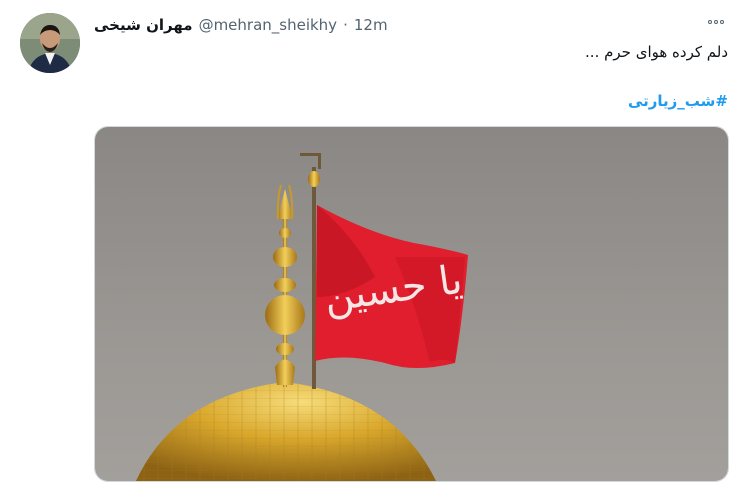 This screenshot has width=748, height=492. What do you see at coordinates (371, 25) in the screenshot?
I see `timestamp: 12m` at bounding box center [371, 25].